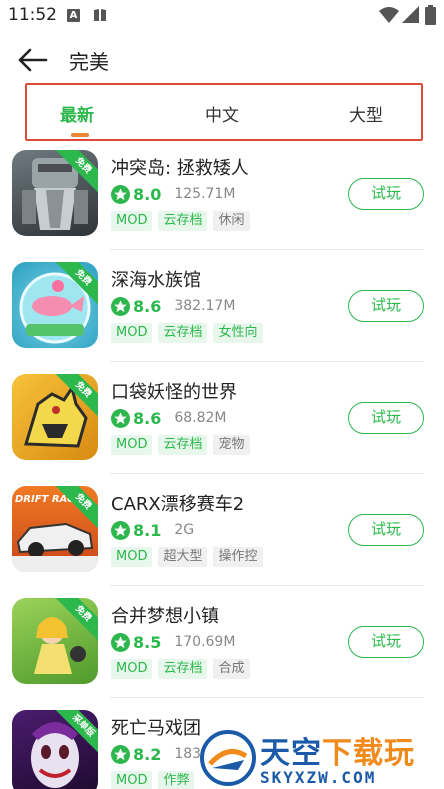 The height and width of the screenshot is (789, 444). I want to click on active-tab-indicator, so click(80, 135).